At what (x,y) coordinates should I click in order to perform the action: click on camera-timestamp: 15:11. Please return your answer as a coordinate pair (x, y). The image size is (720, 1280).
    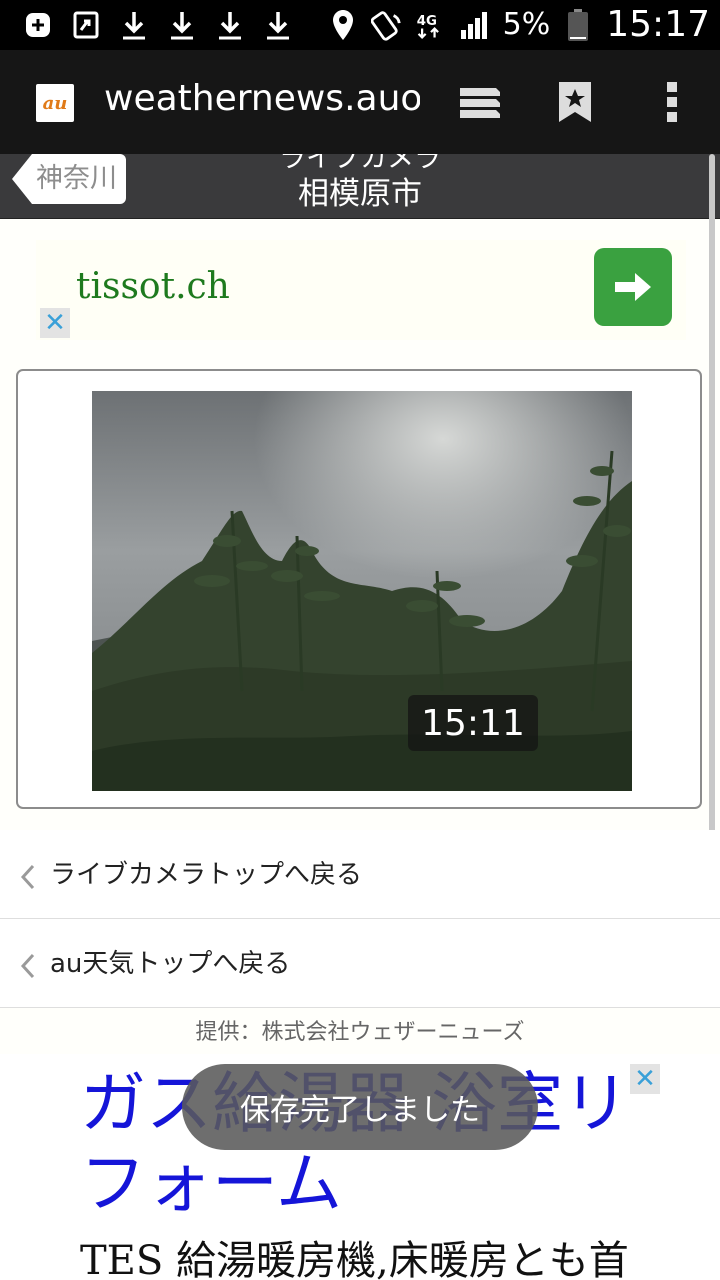
    Looking at the image, I should click on (473, 723).